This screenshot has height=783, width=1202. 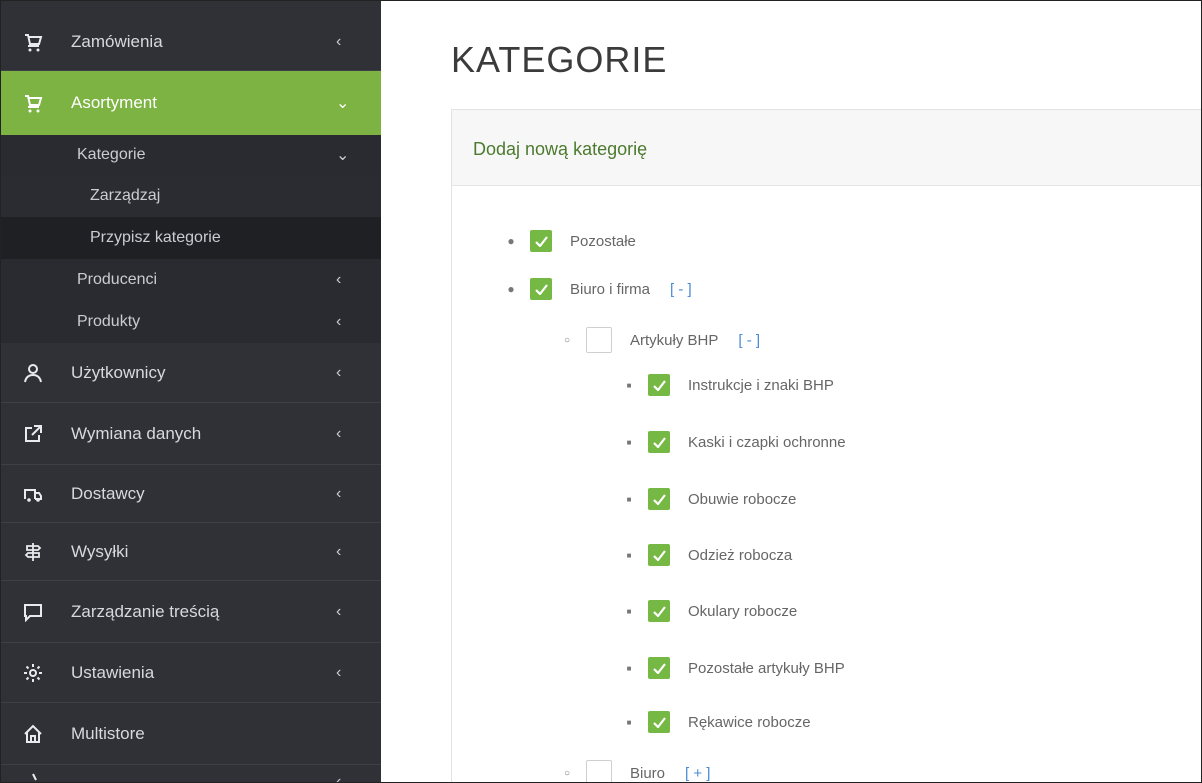 What do you see at coordinates (191, 494) in the screenshot?
I see `sidebar-item-dostawcy: Dostawcy ‹` at bounding box center [191, 494].